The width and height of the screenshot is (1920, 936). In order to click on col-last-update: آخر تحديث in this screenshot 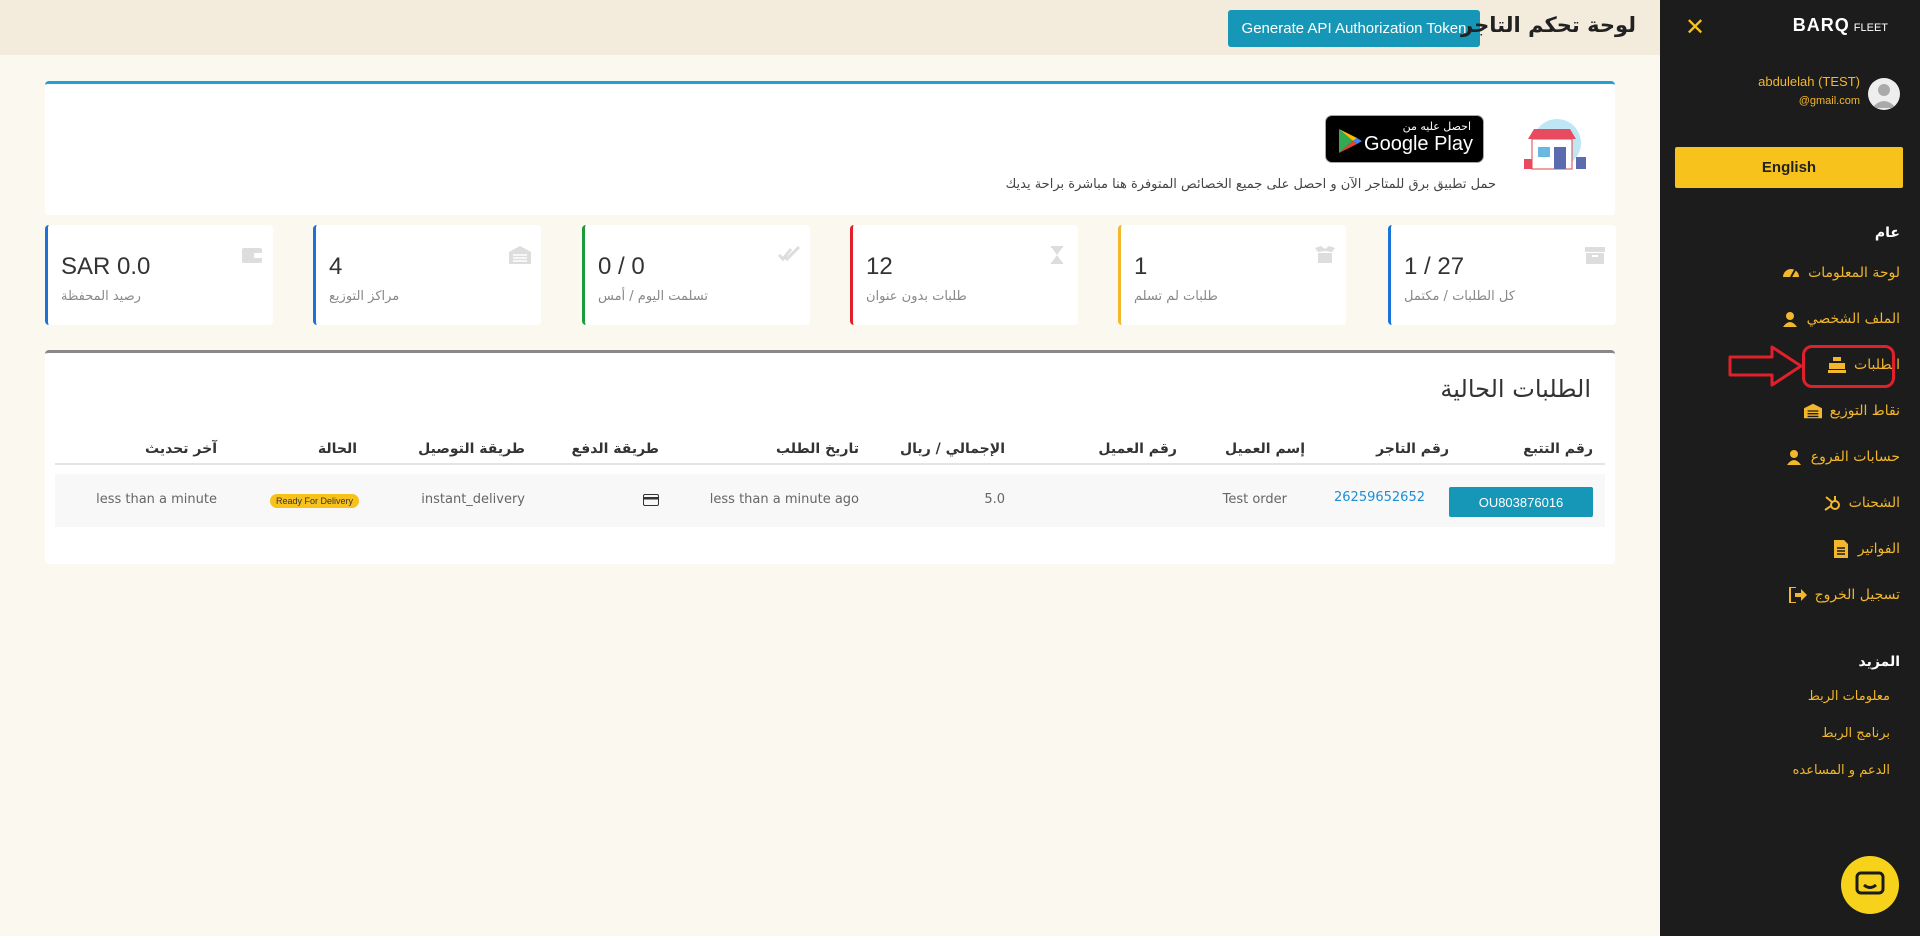, I will do `click(181, 449)`.